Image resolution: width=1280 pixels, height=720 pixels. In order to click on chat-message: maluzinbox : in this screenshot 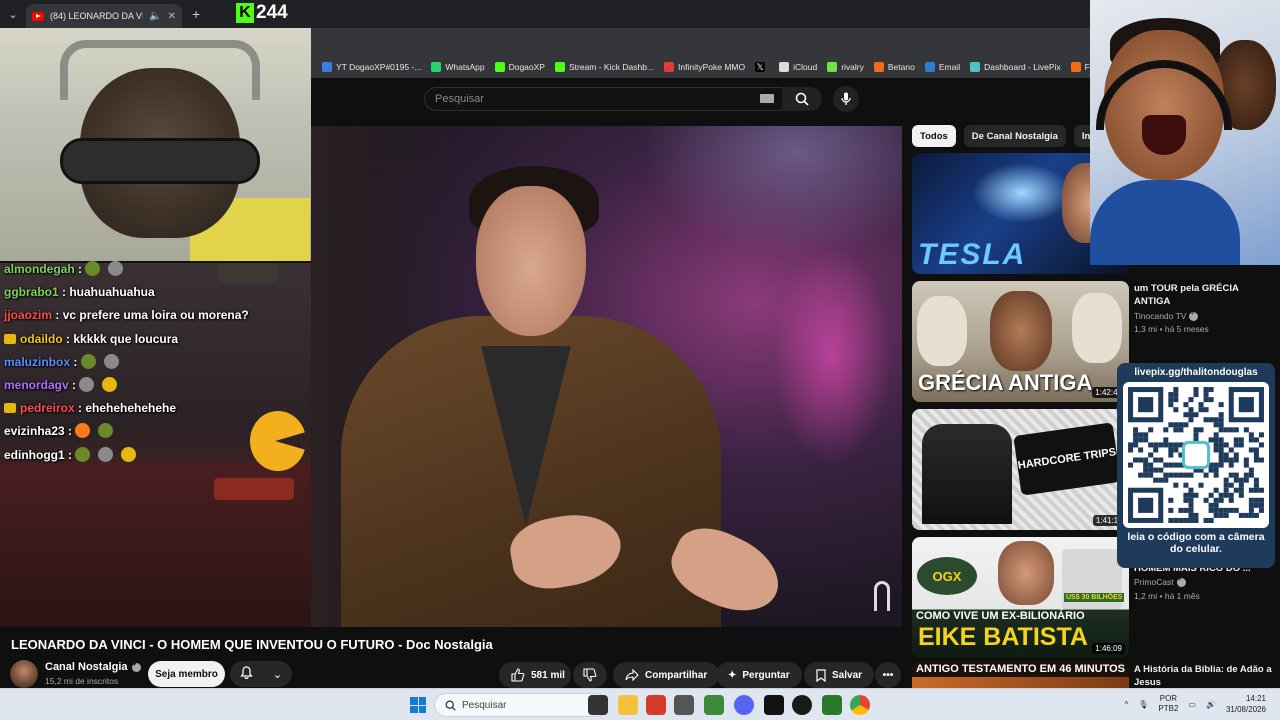, I will do `click(154, 362)`.